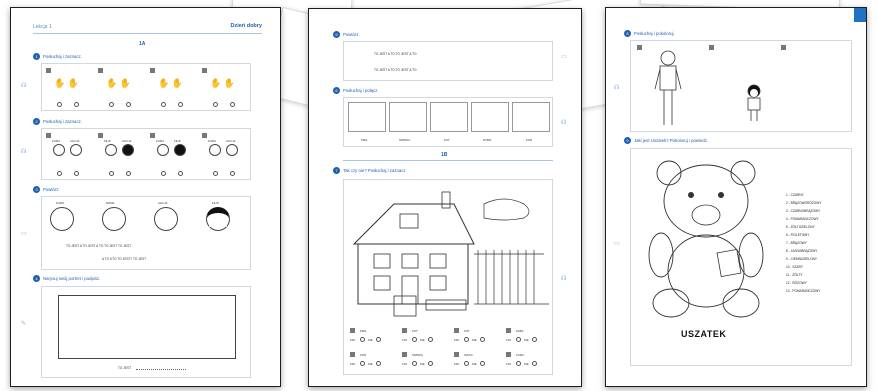 The image size is (877, 391). I want to click on section-number: 5, so click(336, 34).